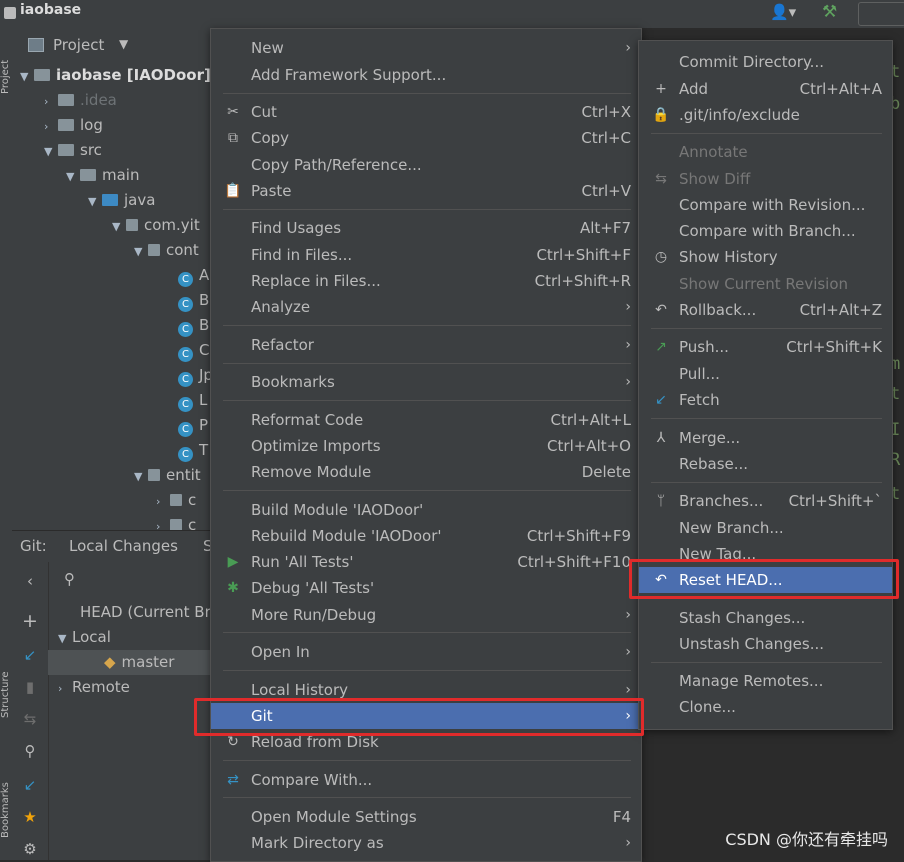 This screenshot has height=862, width=904. What do you see at coordinates (193, 425) in the screenshot?
I see `tree-item-class: CP` at bounding box center [193, 425].